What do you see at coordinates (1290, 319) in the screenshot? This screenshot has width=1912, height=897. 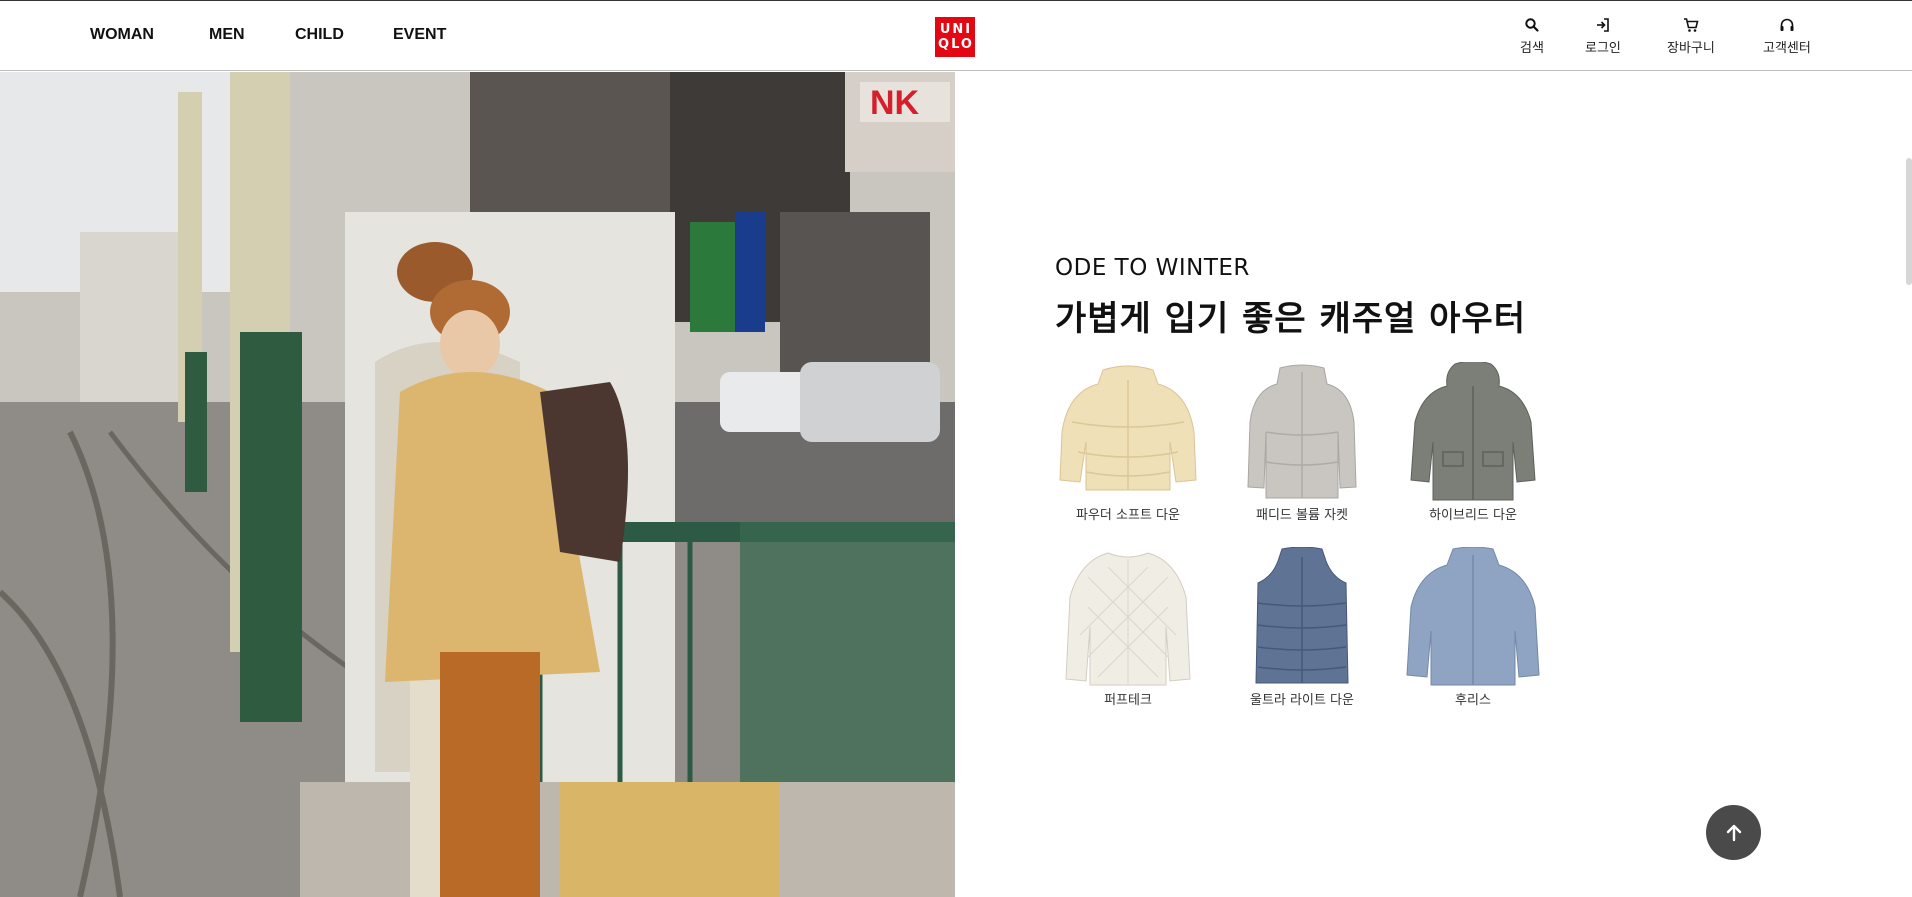 I see `feature-headline: 가볍게 입기 좋은 캐주얼 아우터` at bounding box center [1290, 319].